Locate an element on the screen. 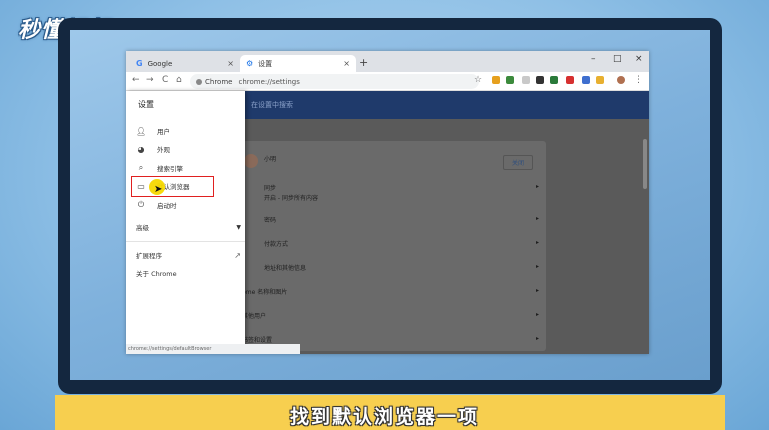 The height and width of the screenshot is (430, 769). gear-icon: ⚙ is located at coordinates (250, 63).